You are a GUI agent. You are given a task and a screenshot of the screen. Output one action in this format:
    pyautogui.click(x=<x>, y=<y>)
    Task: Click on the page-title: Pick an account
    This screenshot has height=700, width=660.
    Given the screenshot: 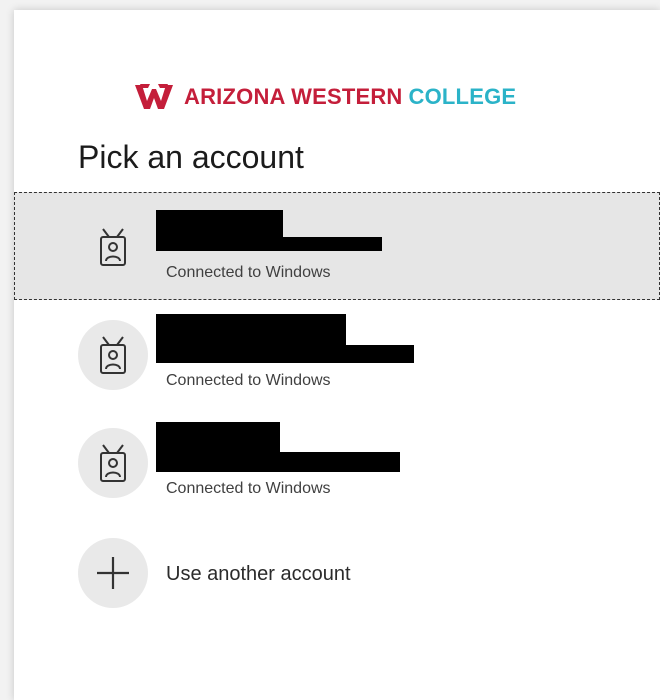 What is the action you would take?
    pyautogui.click(x=191, y=157)
    